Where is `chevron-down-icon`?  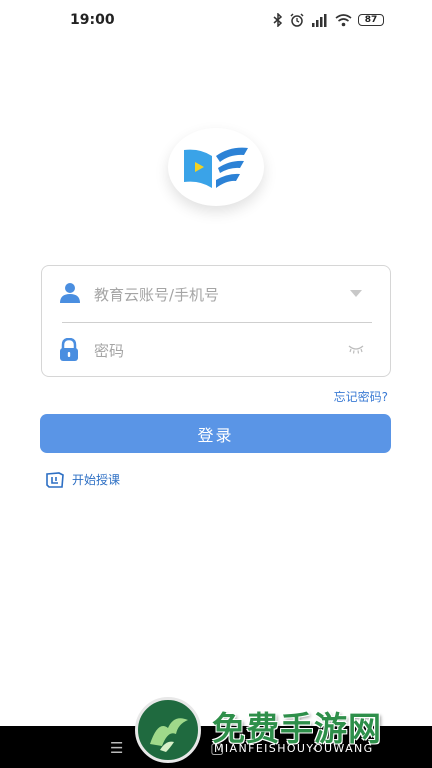 chevron-down-icon is located at coordinates (356, 293).